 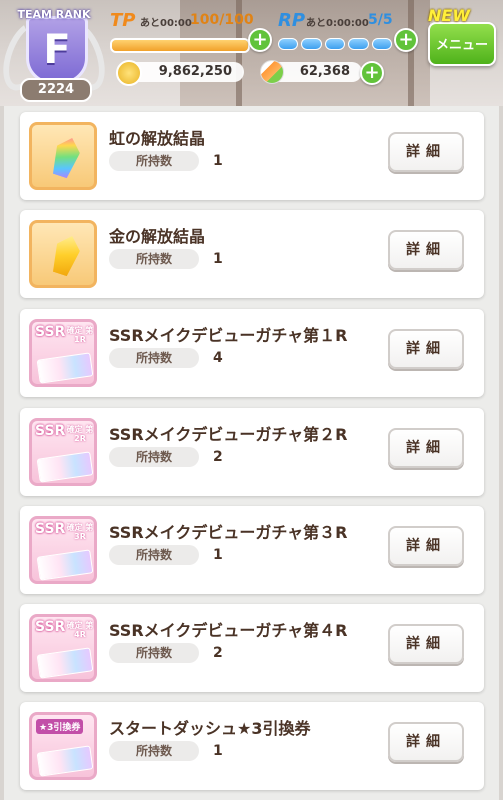 What do you see at coordinates (252, 156) in the screenshot?
I see `list-item: 虹の解放結晶 所持数 1 詳細` at bounding box center [252, 156].